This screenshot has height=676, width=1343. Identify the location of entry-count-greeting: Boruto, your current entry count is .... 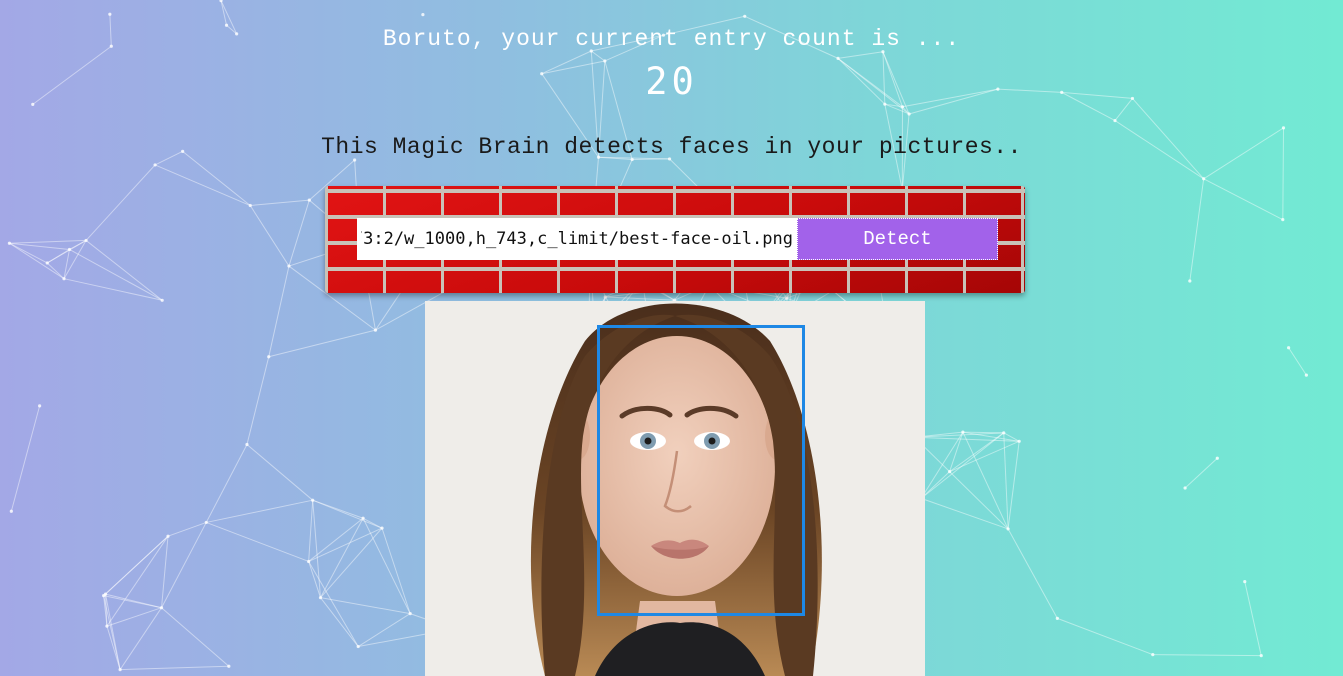
(671, 39).